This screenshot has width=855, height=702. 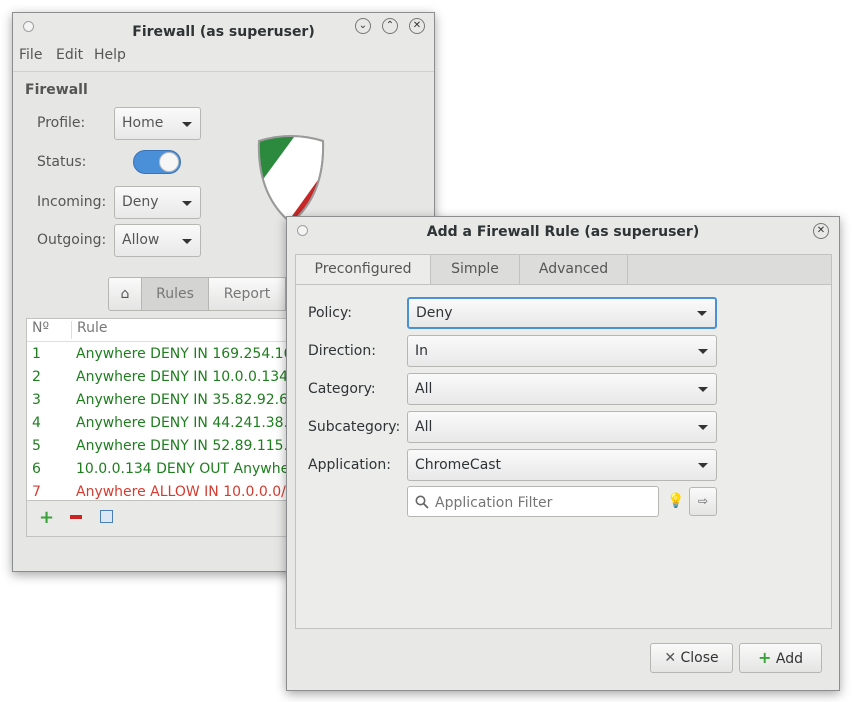 What do you see at coordinates (458, 465) in the screenshot?
I see `application-value: ChromeCast` at bounding box center [458, 465].